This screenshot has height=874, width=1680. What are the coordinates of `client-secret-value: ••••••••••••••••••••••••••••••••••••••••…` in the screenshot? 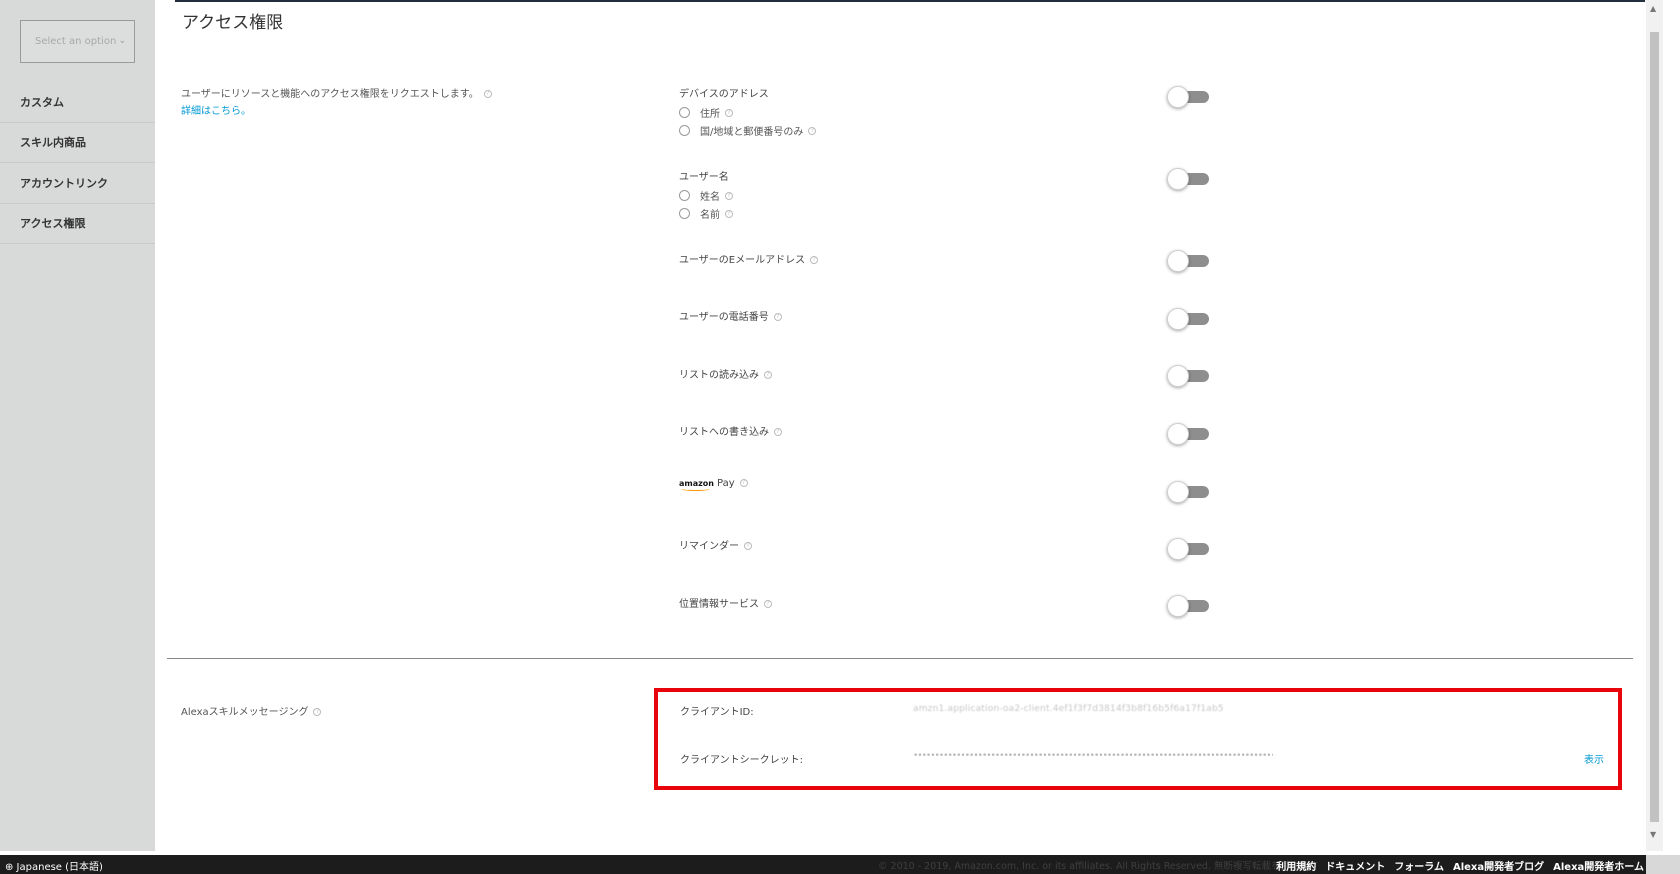 It's located at (1093, 756).